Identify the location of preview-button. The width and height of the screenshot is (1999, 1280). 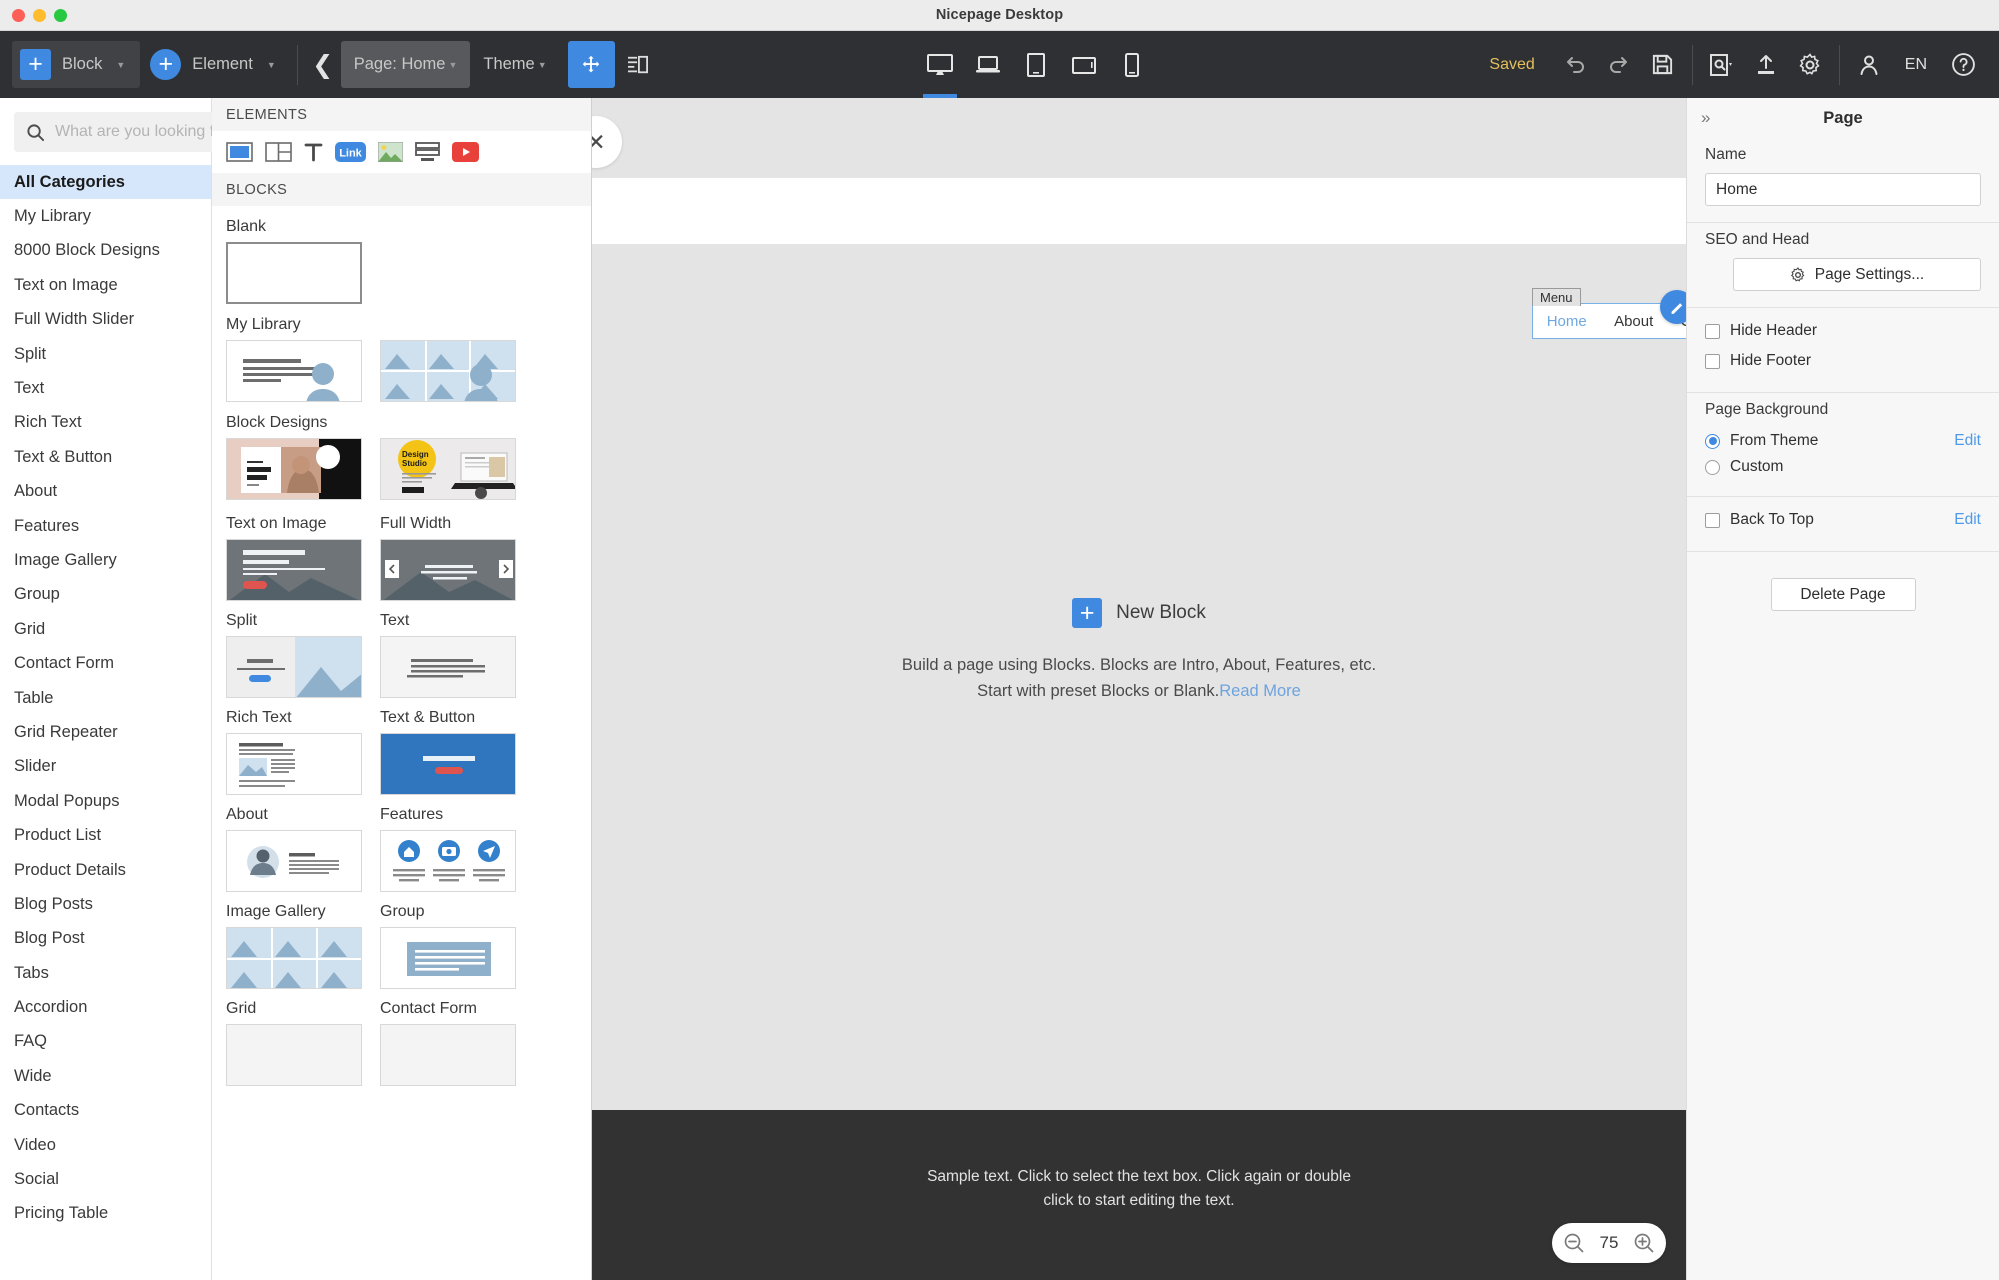
(1722, 64).